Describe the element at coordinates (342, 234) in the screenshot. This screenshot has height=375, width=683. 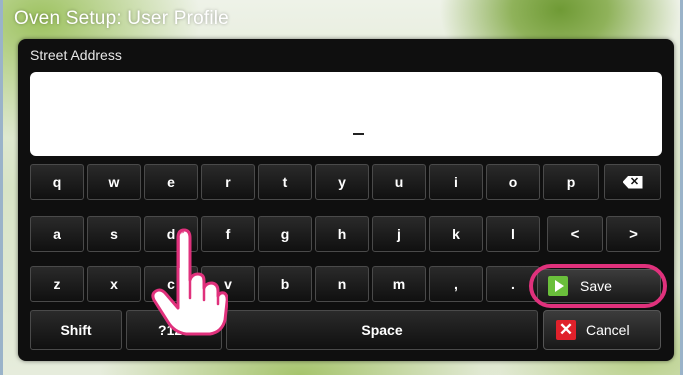
I see `key-h: h` at that location.